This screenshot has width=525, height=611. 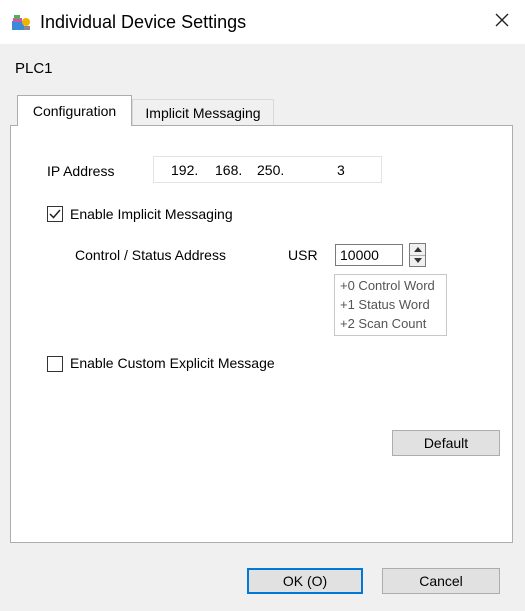 I want to click on control-status-address-label: Control / Status Address, so click(x=150, y=255).